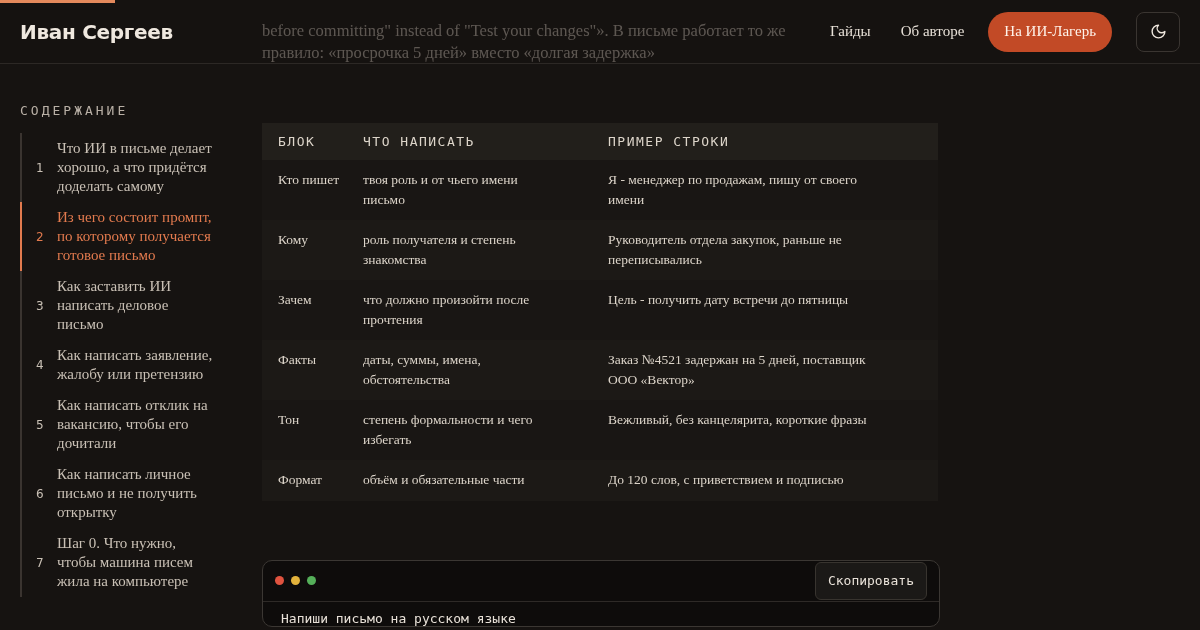  I want to click on table-cell-text: Зачем, so click(295, 300).